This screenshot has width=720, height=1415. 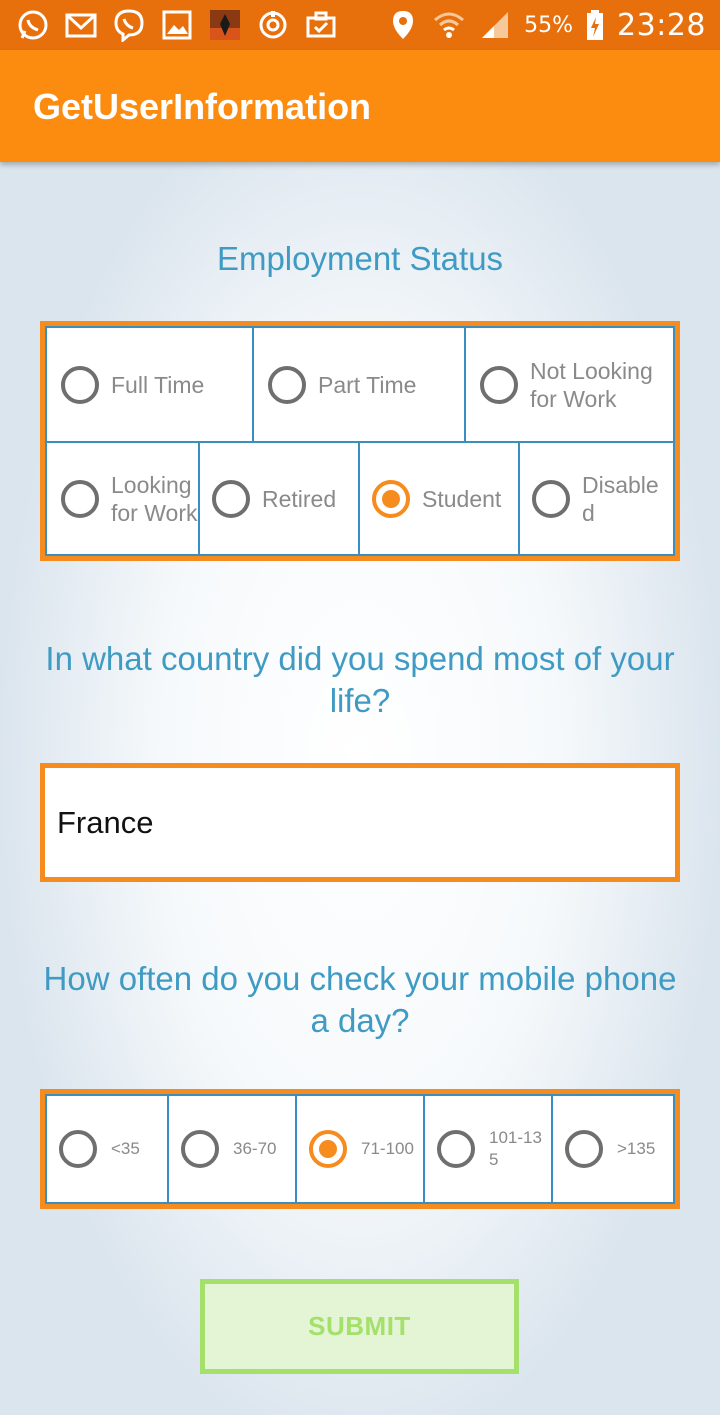 What do you see at coordinates (488, 1149) in the screenshot?
I see `phone-check-option-101-135: 101-135` at bounding box center [488, 1149].